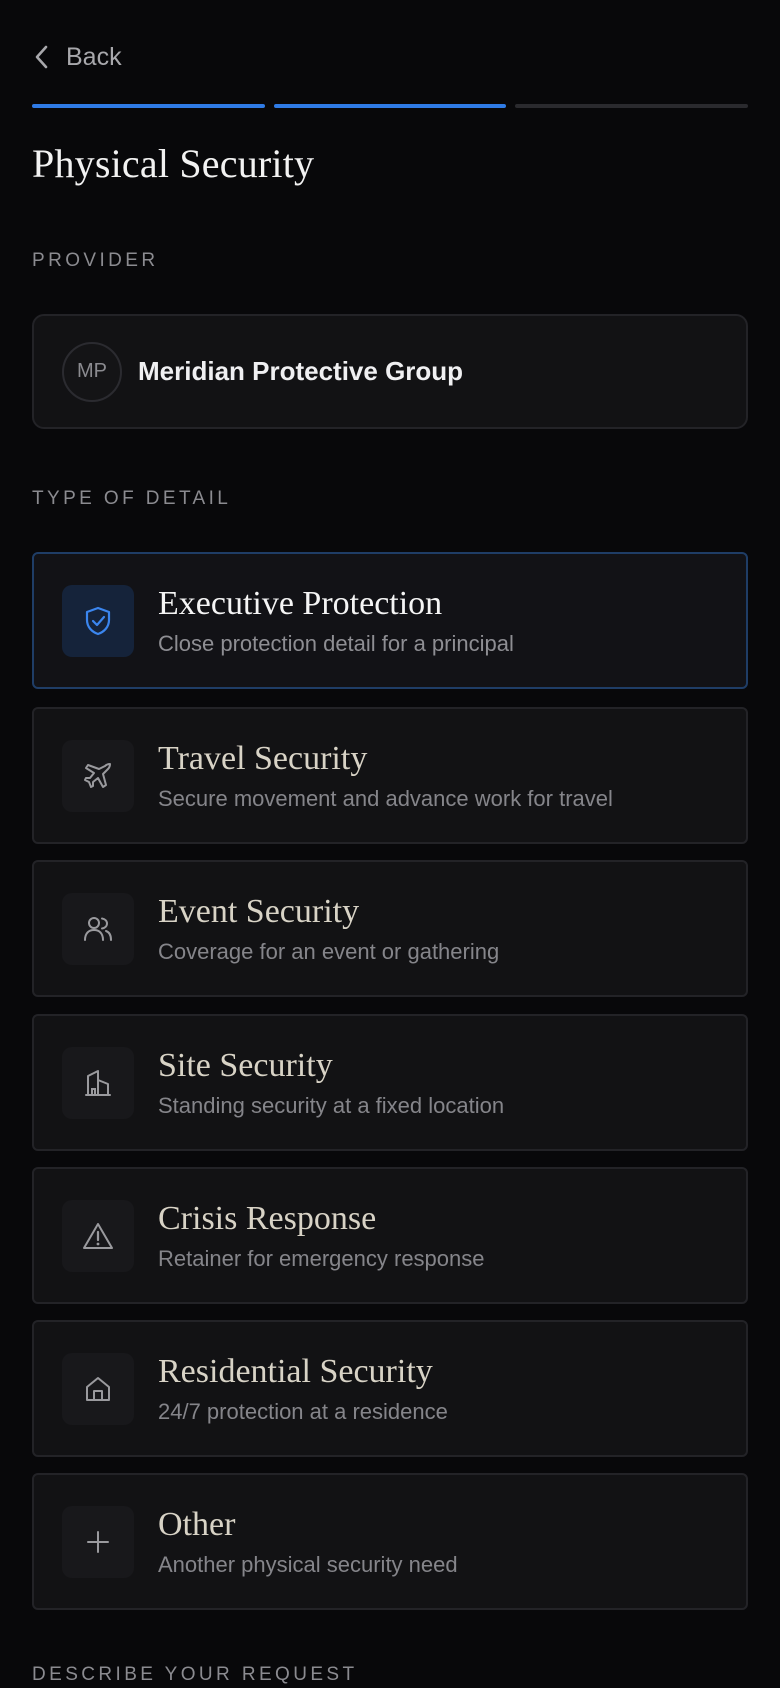 Image resolution: width=780 pixels, height=1688 pixels. Describe the element at coordinates (95, 260) in the screenshot. I see `provider-section-label: PROVIDER` at that location.